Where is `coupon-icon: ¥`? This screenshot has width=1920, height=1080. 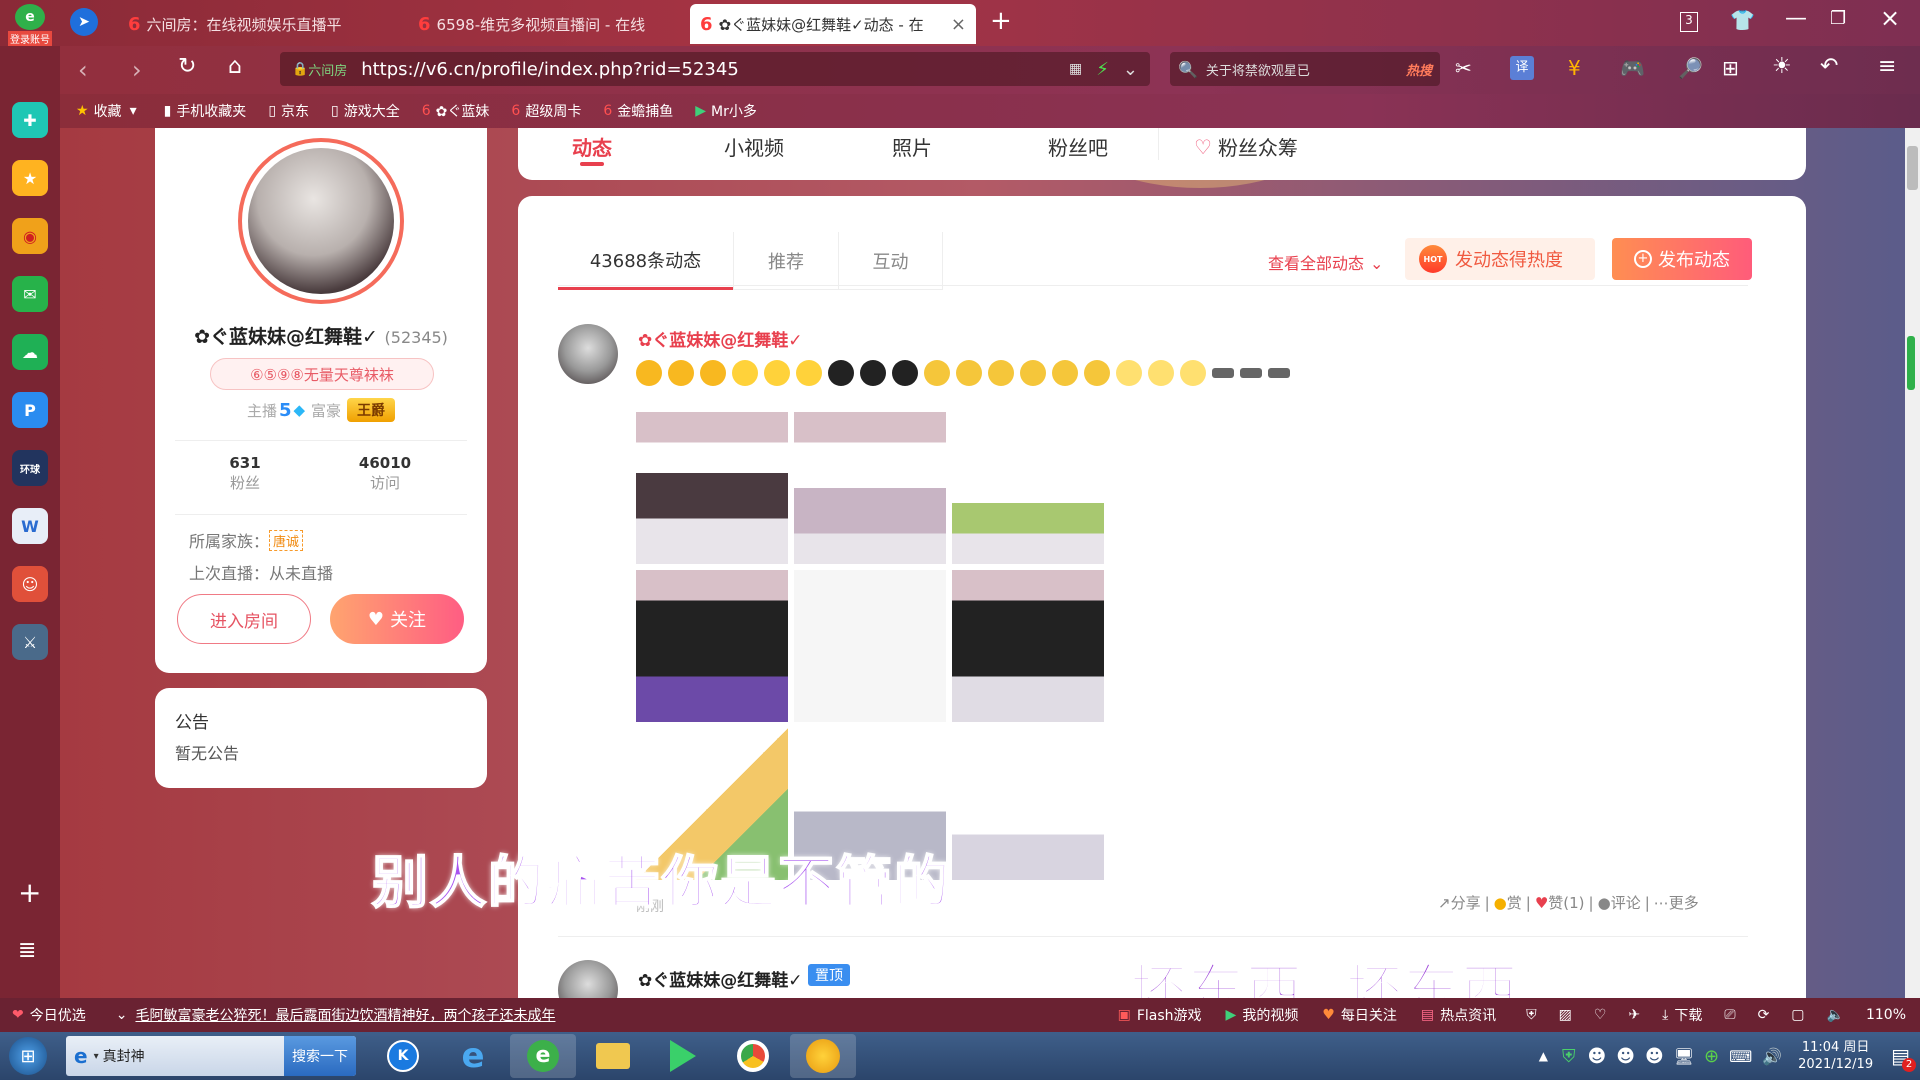 coupon-icon: ¥ is located at coordinates (1574, 68).